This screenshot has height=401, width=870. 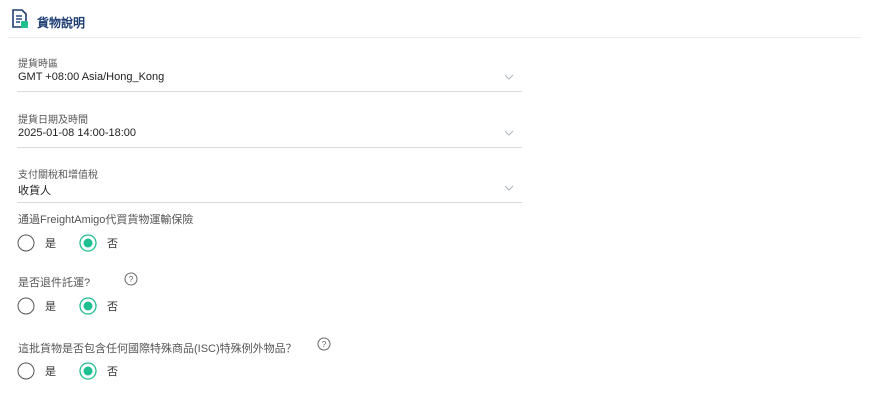 I want to click on insurance-yes-label: 是, so click(x=50, y=244).